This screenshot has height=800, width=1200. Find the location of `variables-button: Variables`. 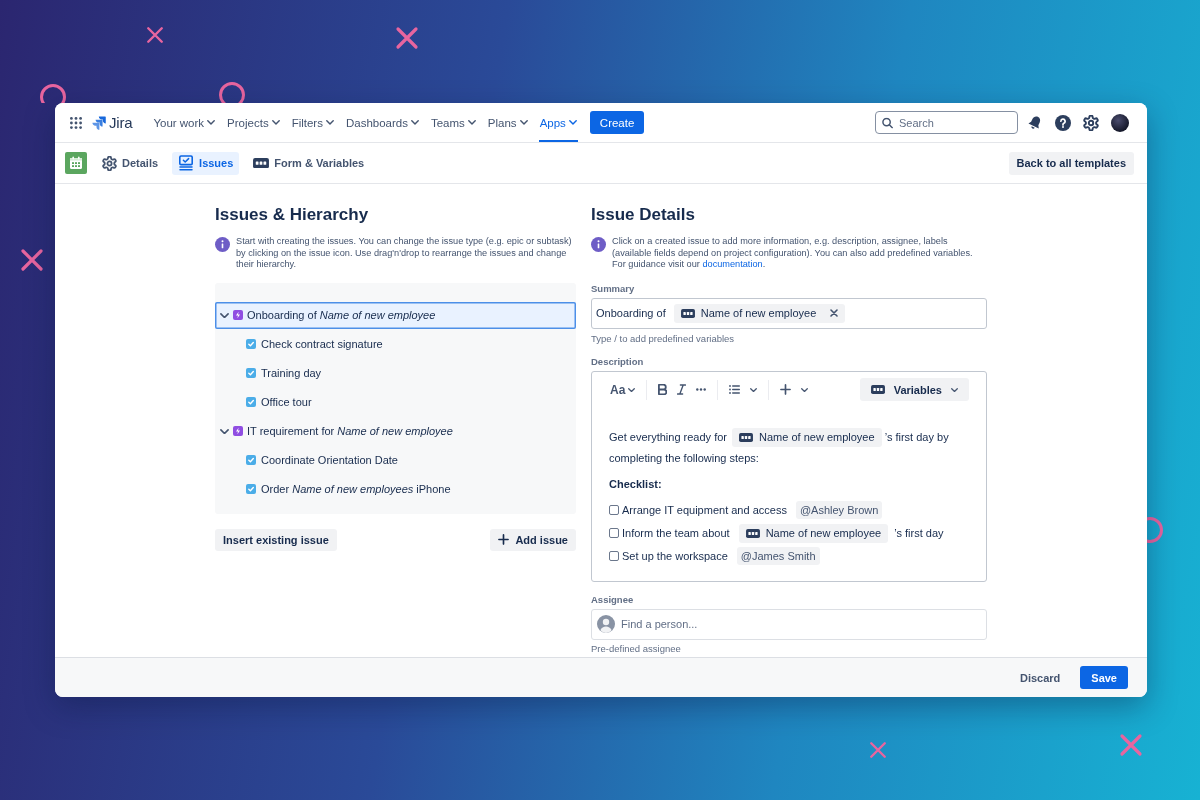

variables-button: Variables is located at coordinates (914, 390).